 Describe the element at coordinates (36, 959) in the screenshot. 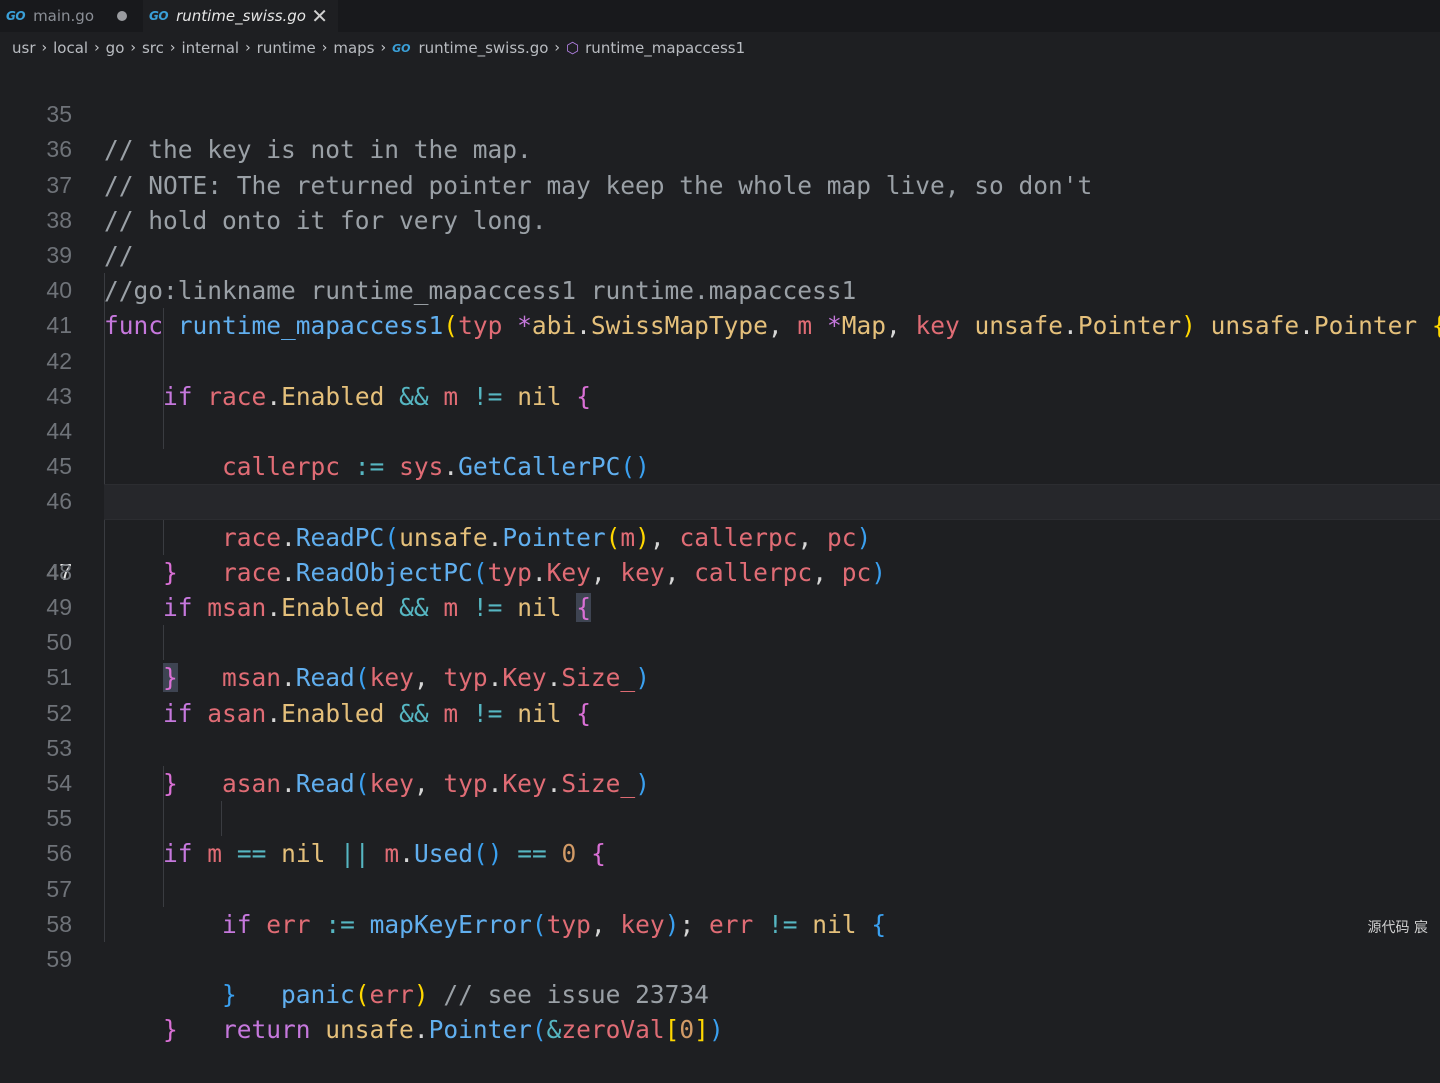

I see `line-number: 59` at that location.